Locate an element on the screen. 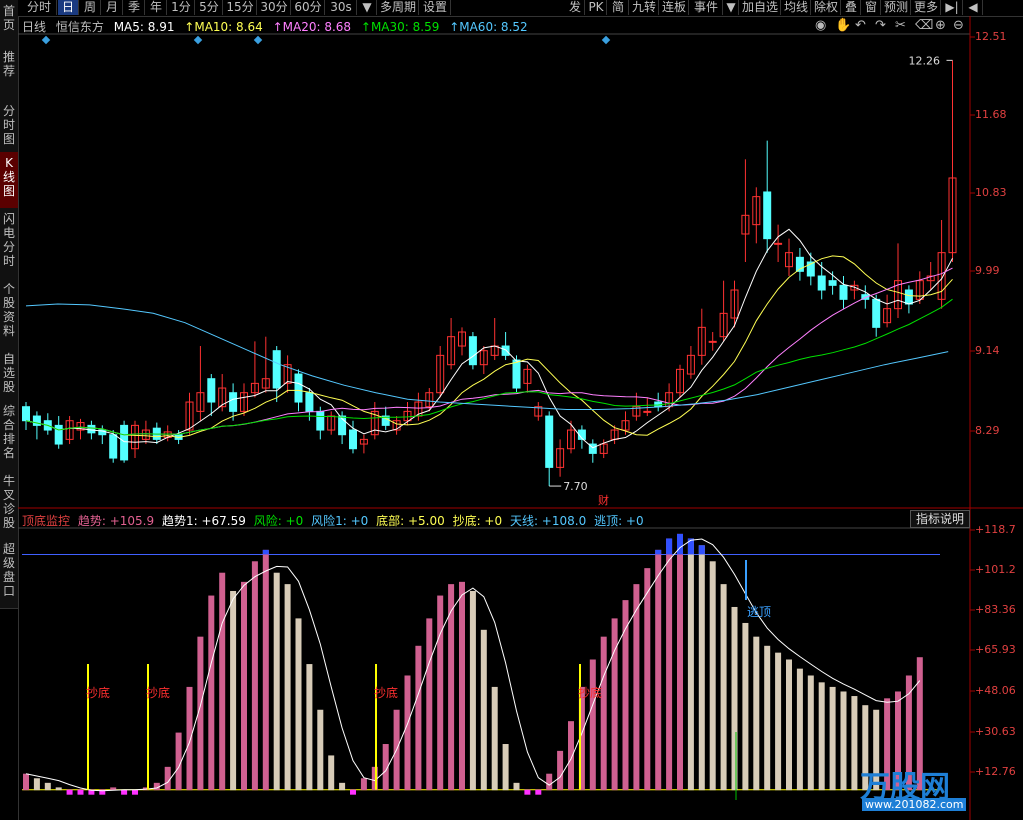 Image resolution: width=1023 pixels, height=820 pixels. indicator-name: 顶底监控 is located at coordinates (46, 521).